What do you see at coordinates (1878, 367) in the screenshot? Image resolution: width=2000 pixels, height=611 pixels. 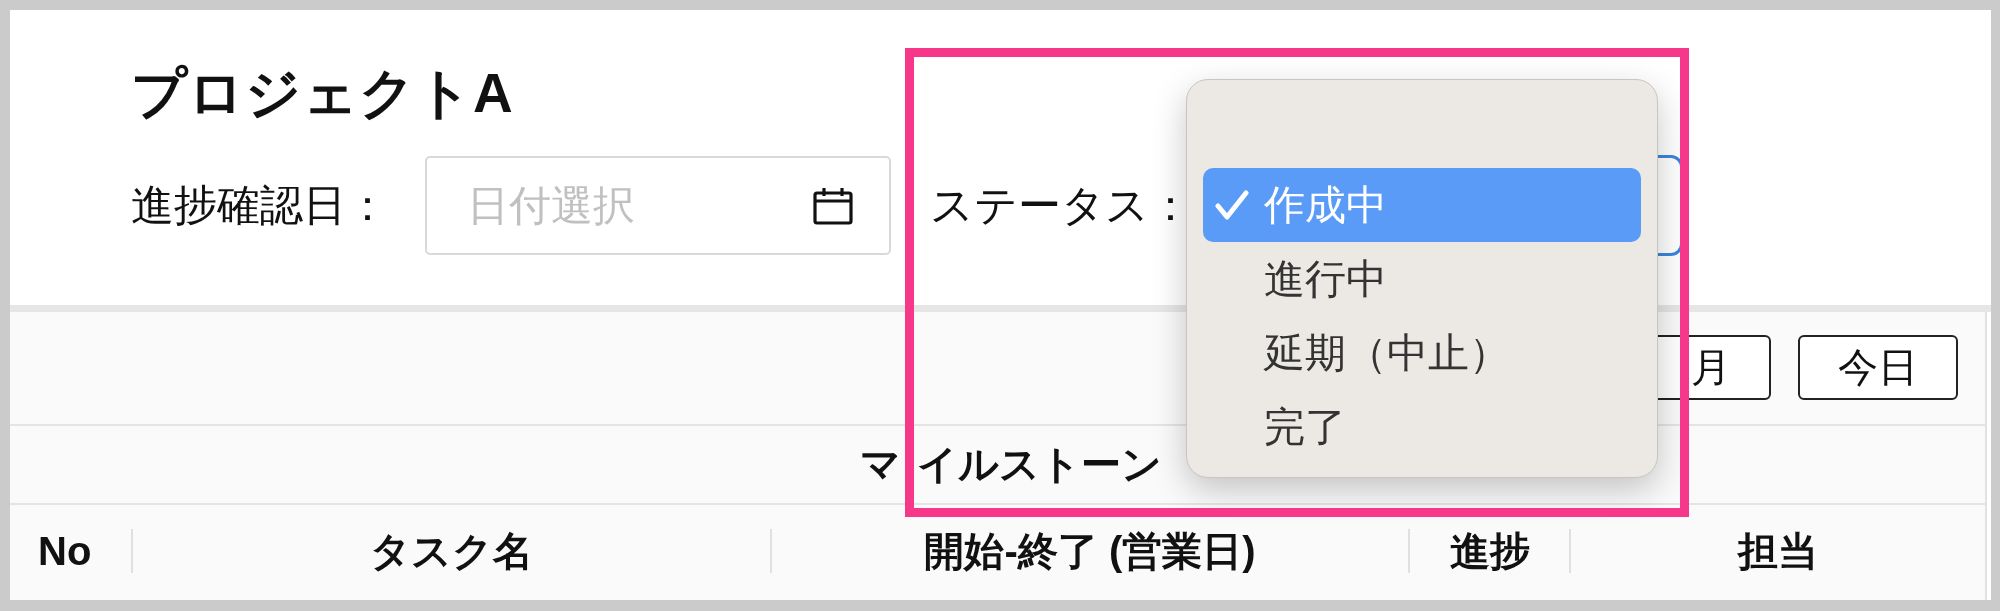 I see `today-button: 今日` at bounding box center [1878, 367].